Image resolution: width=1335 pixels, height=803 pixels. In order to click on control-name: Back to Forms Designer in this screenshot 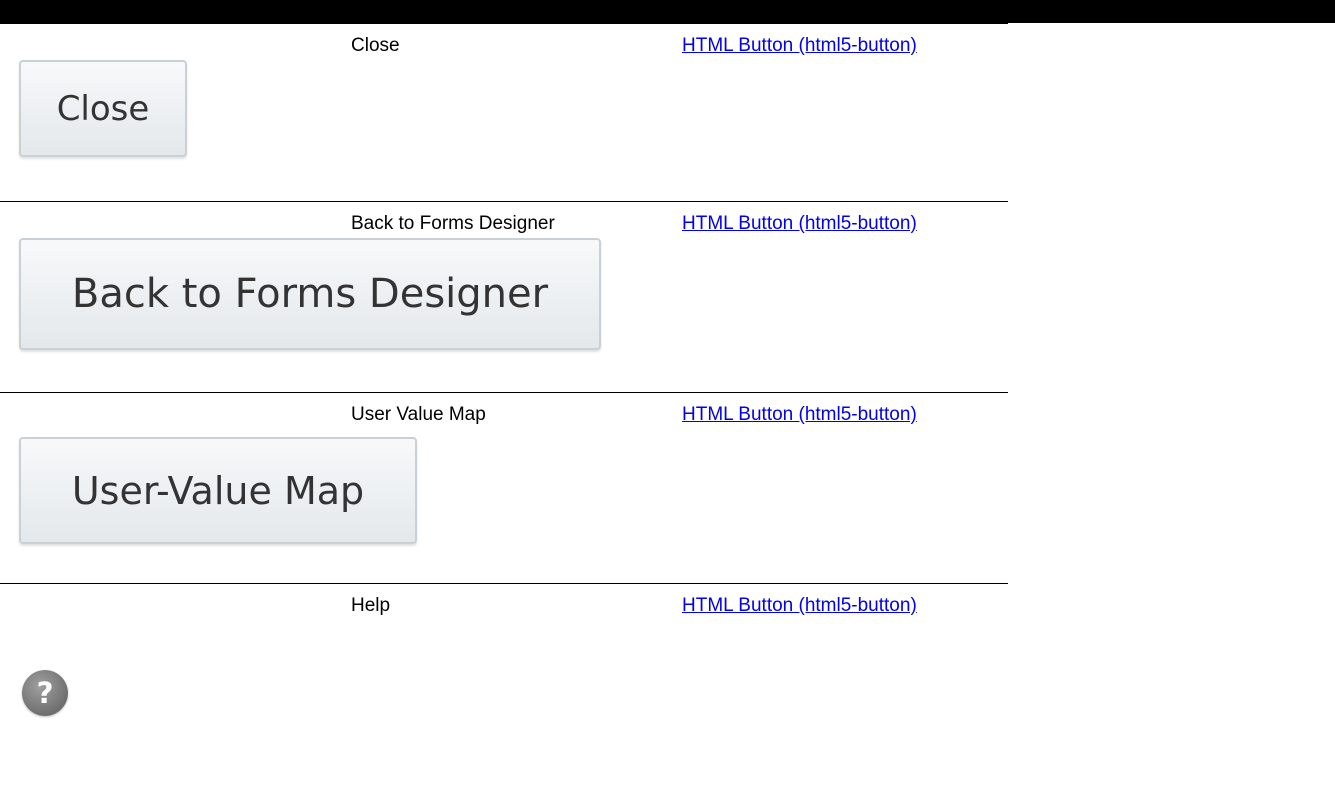, I will do `click(453, 223)`.